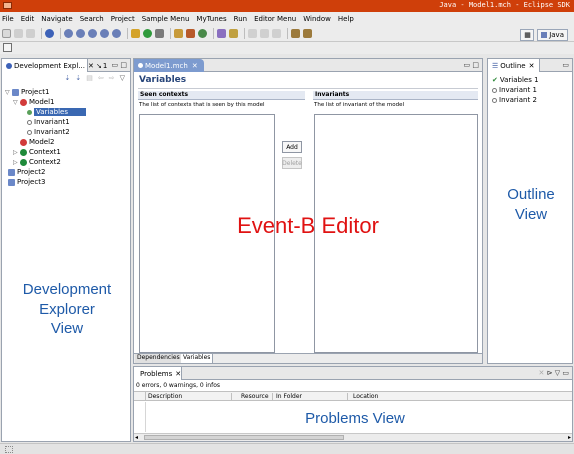 Image resolution: width=574 pixels, height=454 pixels. I want to click on scrollbar-thumb, so click(244, 437).